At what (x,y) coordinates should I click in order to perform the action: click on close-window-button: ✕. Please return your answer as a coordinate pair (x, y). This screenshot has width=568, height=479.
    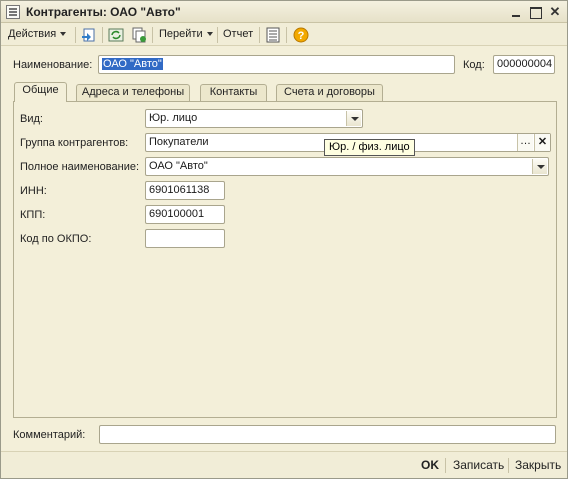
    Looking at the image, I should click on (555, 12).